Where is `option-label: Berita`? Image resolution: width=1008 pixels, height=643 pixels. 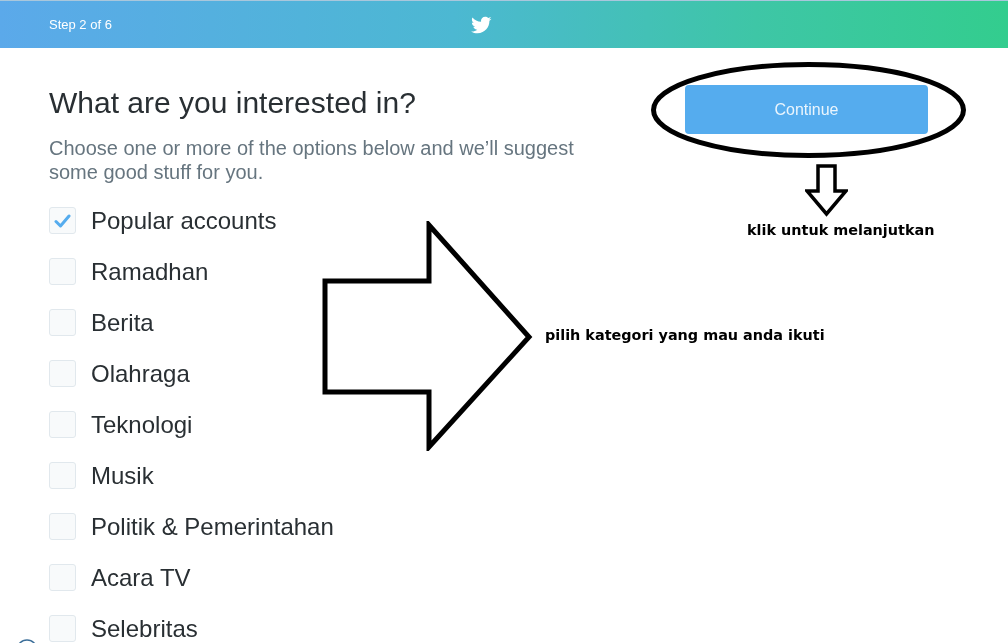 option-label: Berita is located at coordinates (122, 322).